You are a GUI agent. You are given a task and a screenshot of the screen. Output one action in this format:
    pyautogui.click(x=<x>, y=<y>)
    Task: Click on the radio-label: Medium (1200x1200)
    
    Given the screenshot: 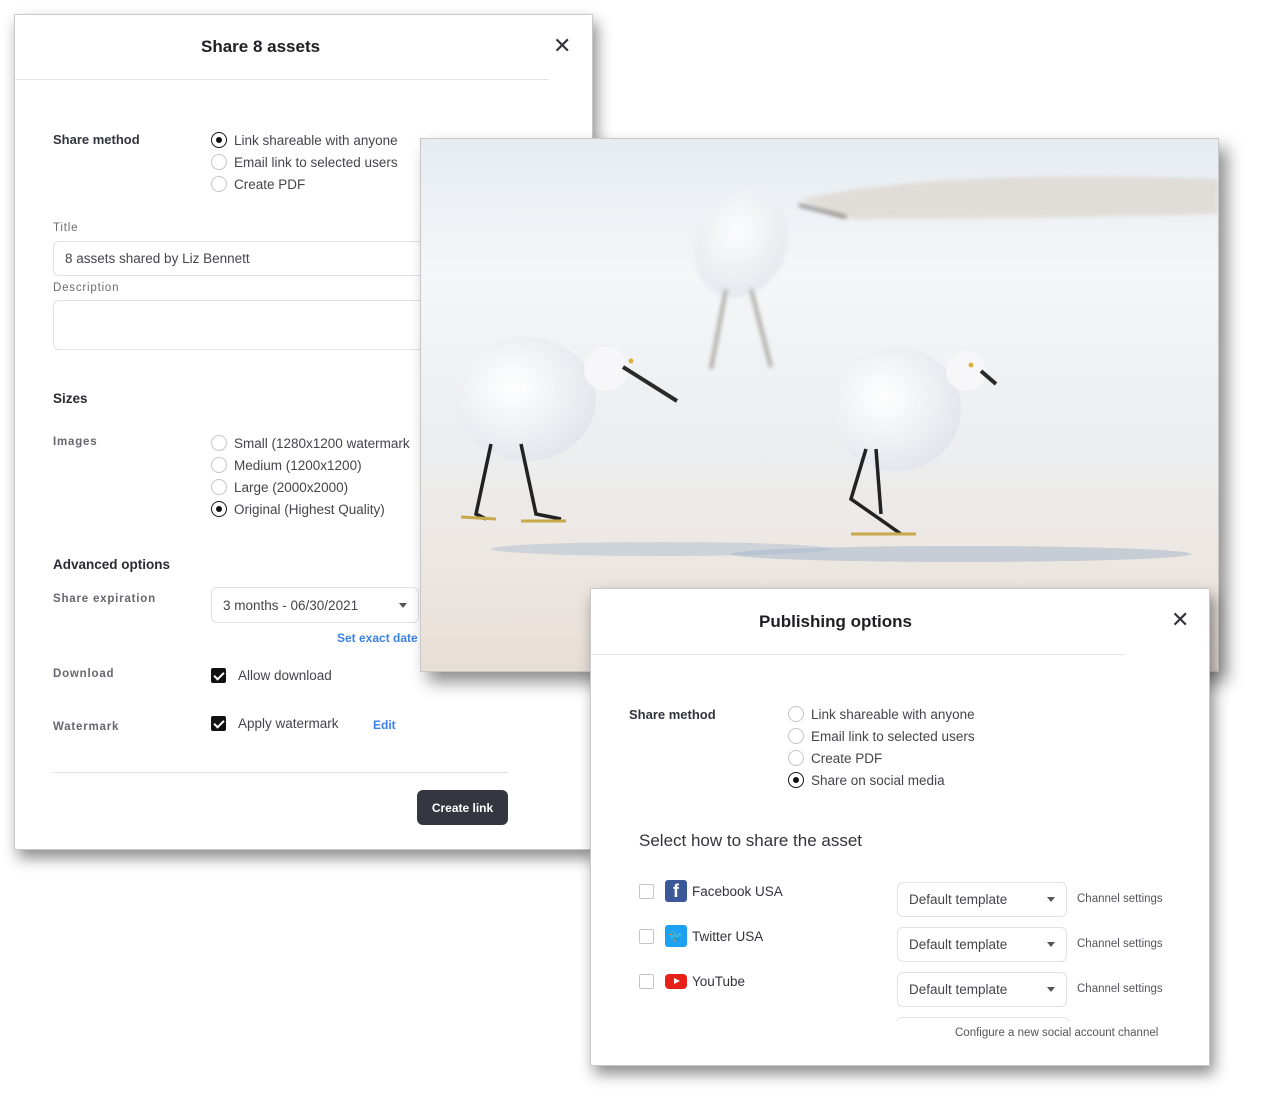 What is the action you would take?
    pyautogui.click(x=298, y=465)
    